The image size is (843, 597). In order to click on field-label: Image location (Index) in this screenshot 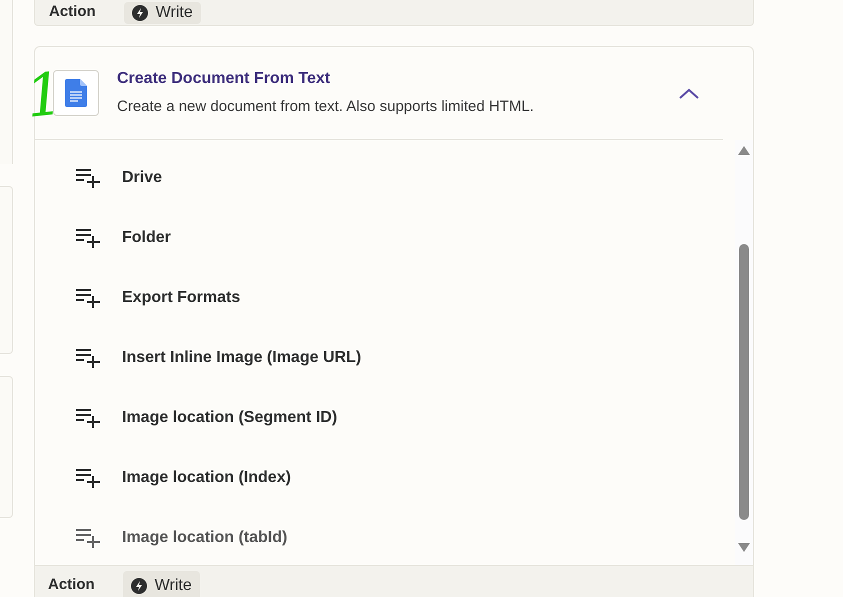, I will do `click(206, 478)`.